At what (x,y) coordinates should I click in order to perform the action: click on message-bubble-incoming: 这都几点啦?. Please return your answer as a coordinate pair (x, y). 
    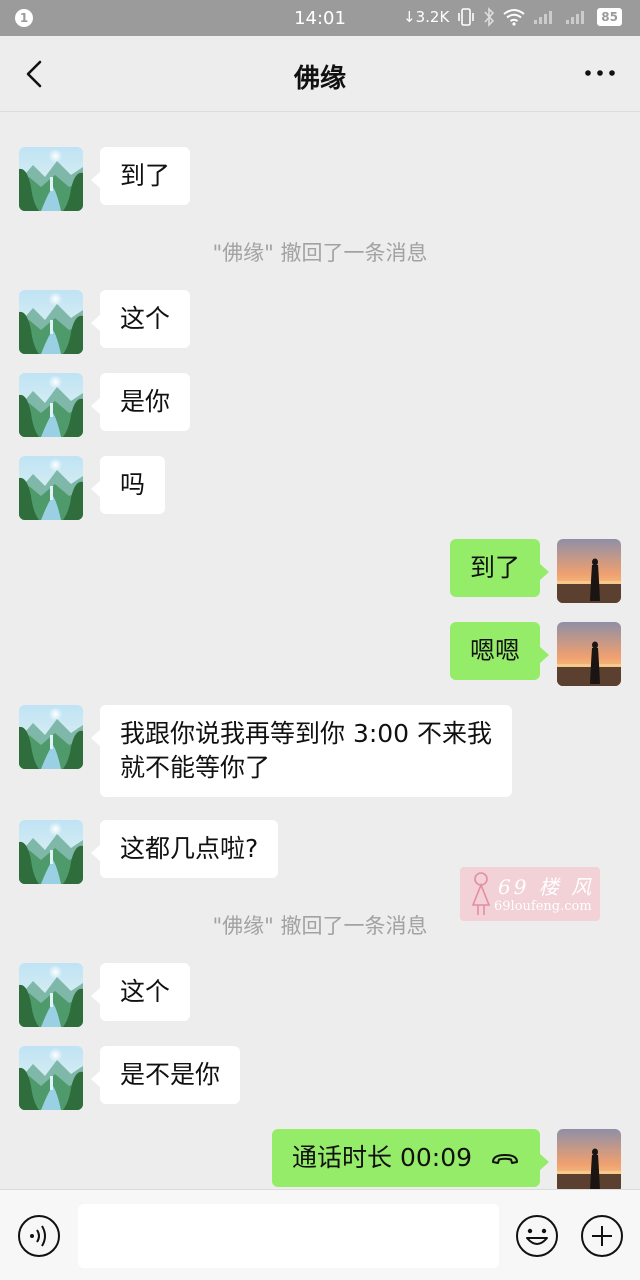
    Looking at the image, I should click on (184, 849).